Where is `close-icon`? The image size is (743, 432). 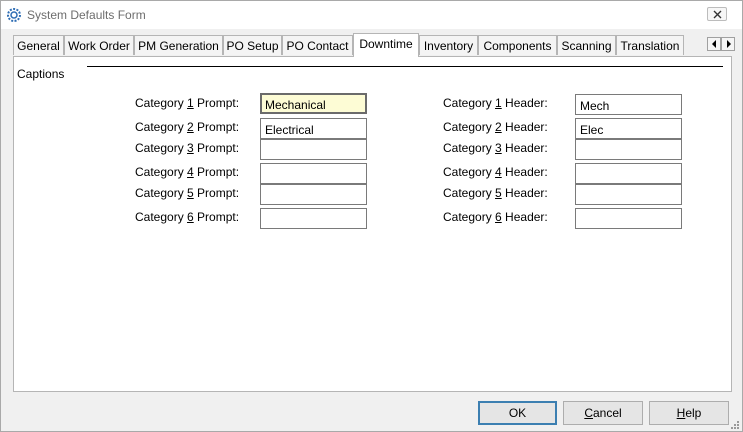 close-icon is located at coordinates (717, 14).